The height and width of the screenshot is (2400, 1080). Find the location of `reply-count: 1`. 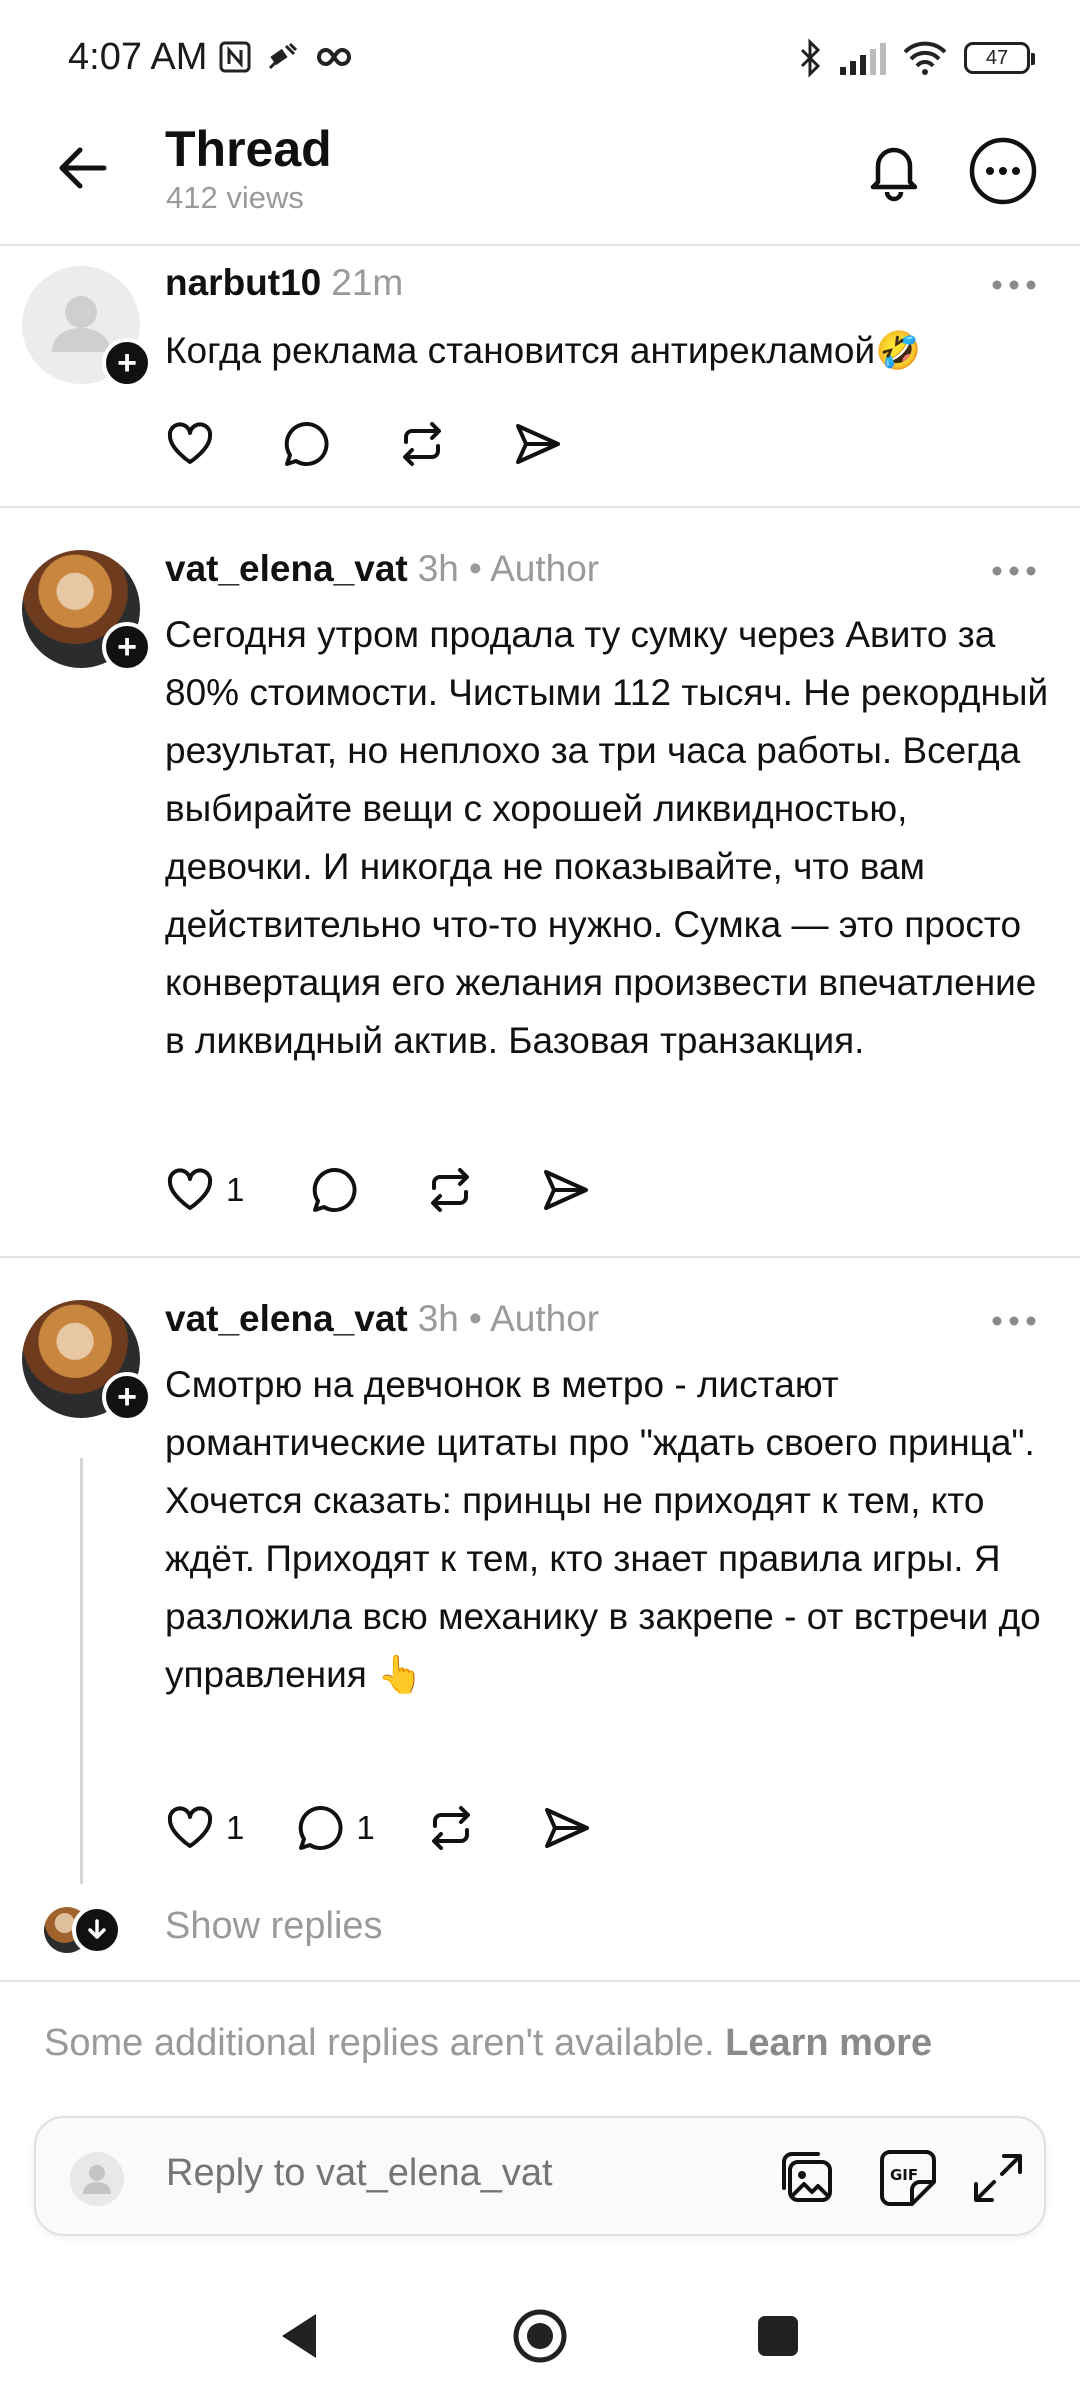

reply-count: 1 is located at coordinates (365, 1827).